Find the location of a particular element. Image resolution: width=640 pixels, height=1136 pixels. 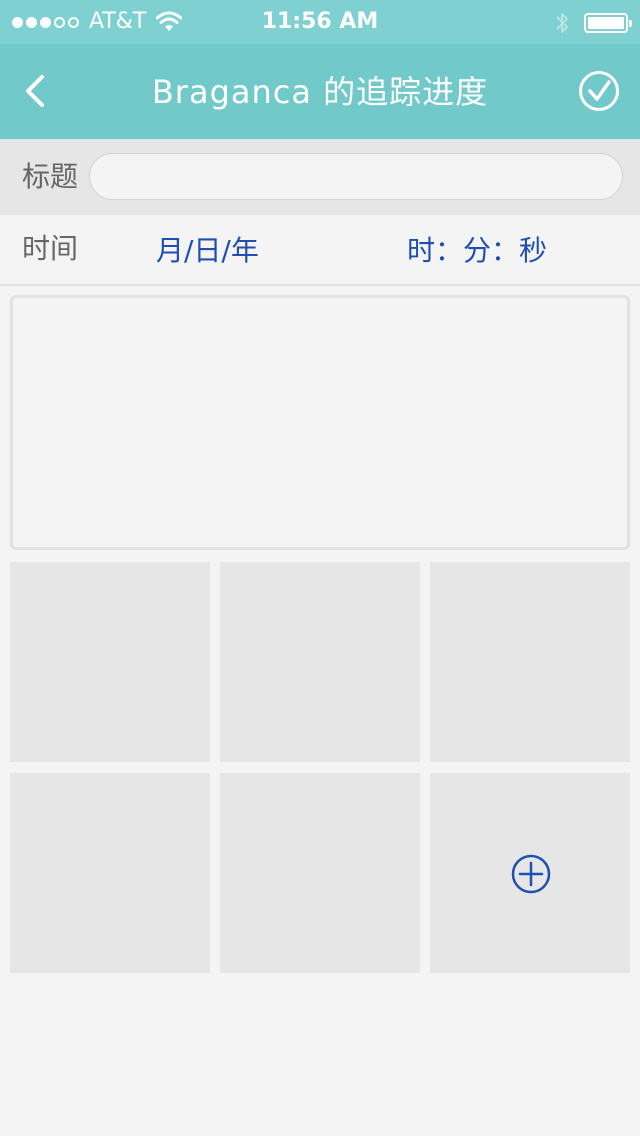

add-photo-button is located at coordinates (530, 873).